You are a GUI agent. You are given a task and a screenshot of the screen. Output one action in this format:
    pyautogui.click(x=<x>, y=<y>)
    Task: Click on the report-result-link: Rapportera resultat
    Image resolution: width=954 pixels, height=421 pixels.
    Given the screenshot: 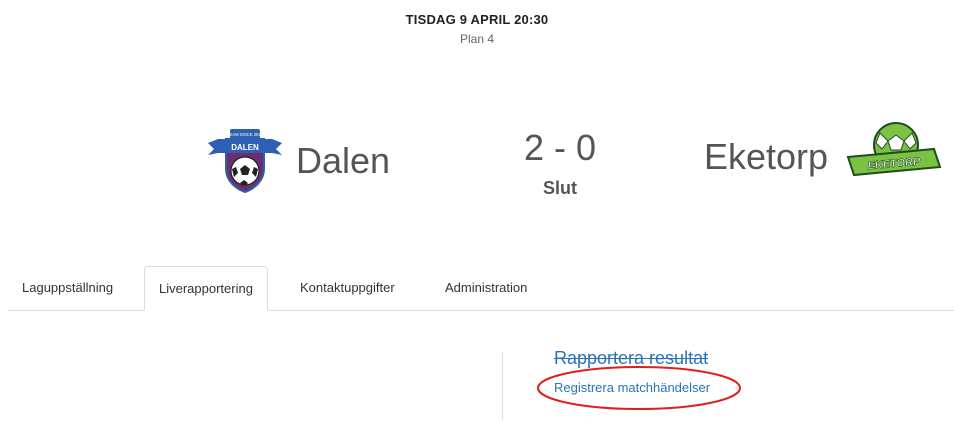 What is the action you would take?
    pyautogui.click(x=631, y=358)
    